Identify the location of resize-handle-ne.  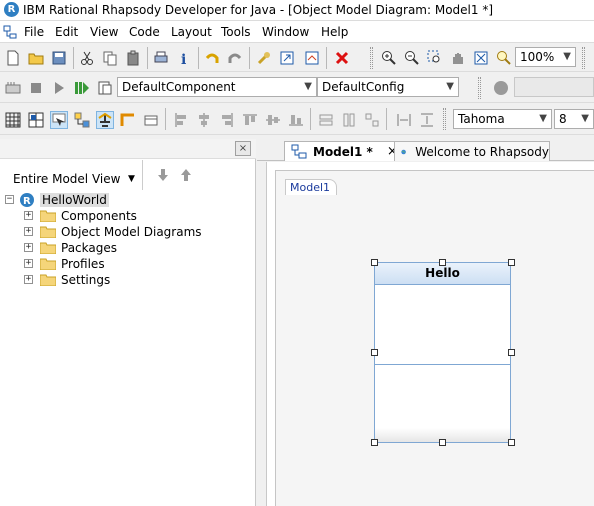
(511, 262).